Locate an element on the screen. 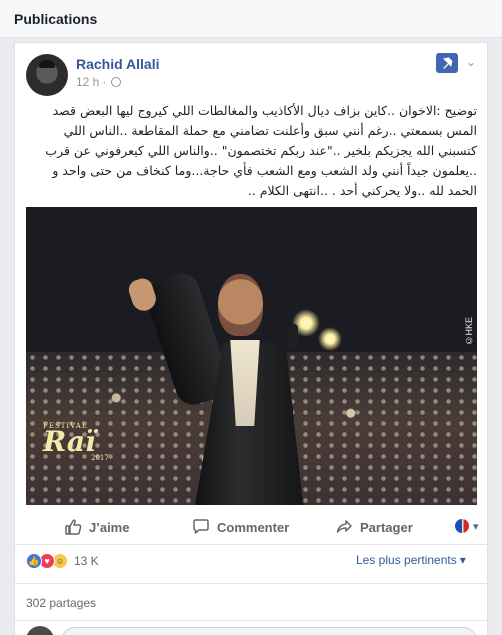 This screenshot has height=635, width=502. publications-header: Publications is located at coordinates (251, 19).